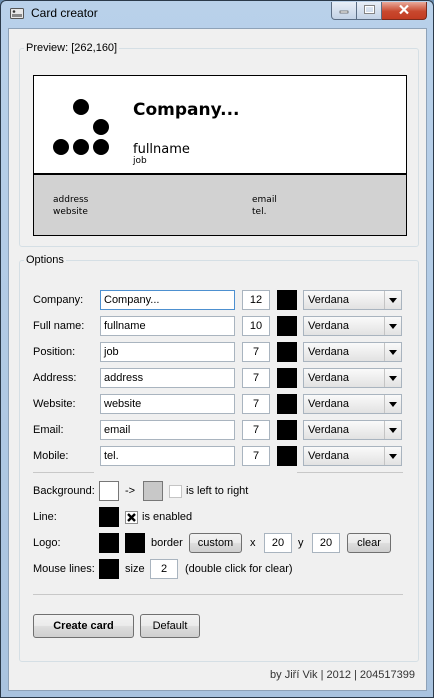 Image resolution: width=434 pixels, height=698 pixels. I want to click on address-label: Address:, so click(55, 378).